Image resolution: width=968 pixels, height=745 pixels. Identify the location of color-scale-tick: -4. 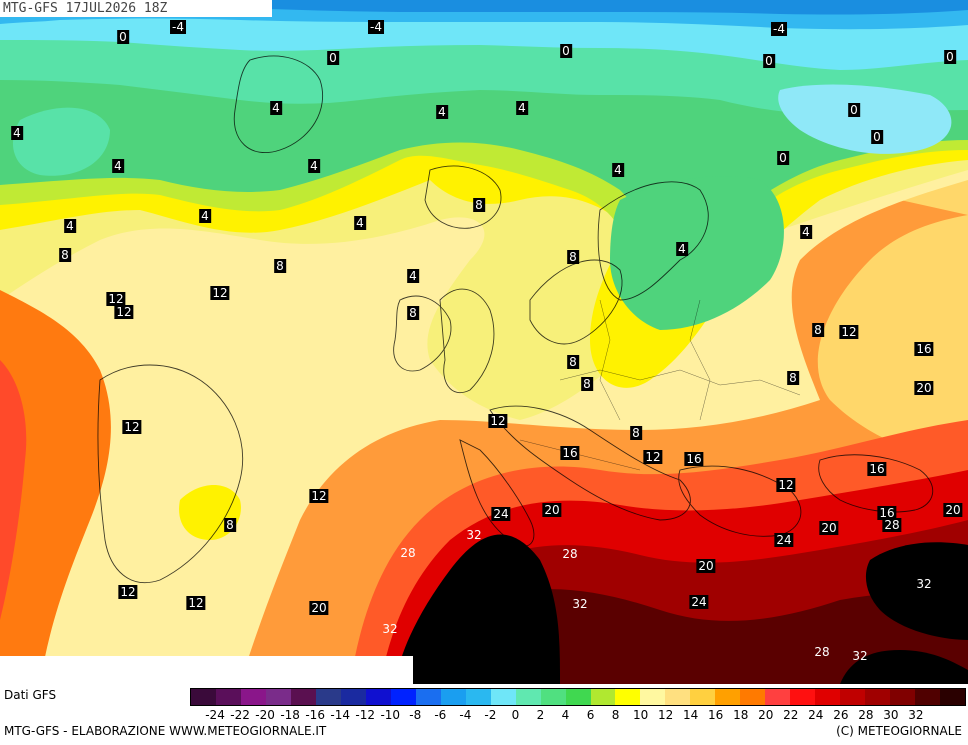
(465, 715).